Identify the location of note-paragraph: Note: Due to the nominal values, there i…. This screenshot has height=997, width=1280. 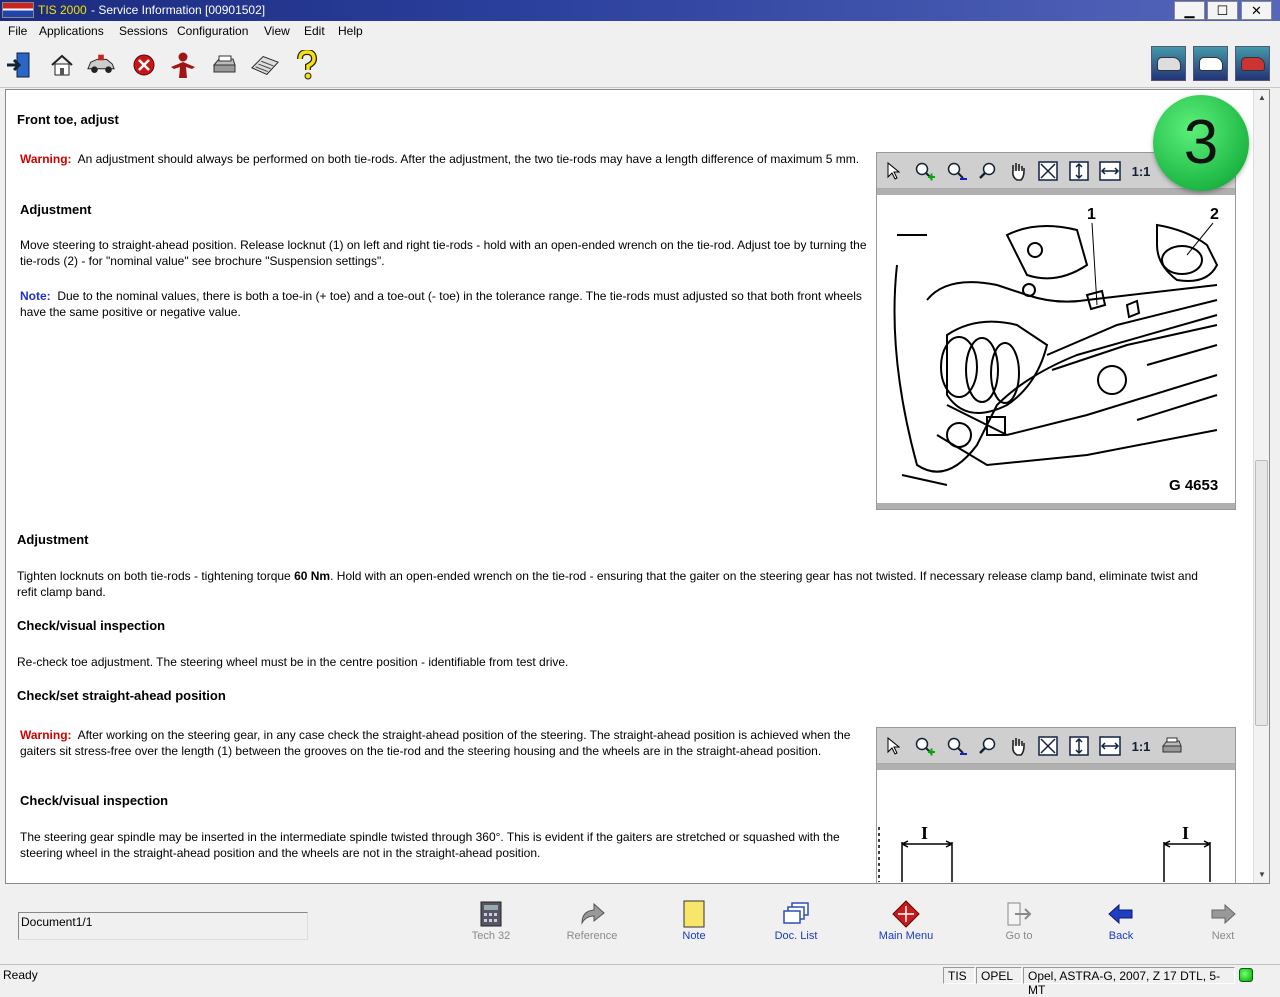
(450, 304).